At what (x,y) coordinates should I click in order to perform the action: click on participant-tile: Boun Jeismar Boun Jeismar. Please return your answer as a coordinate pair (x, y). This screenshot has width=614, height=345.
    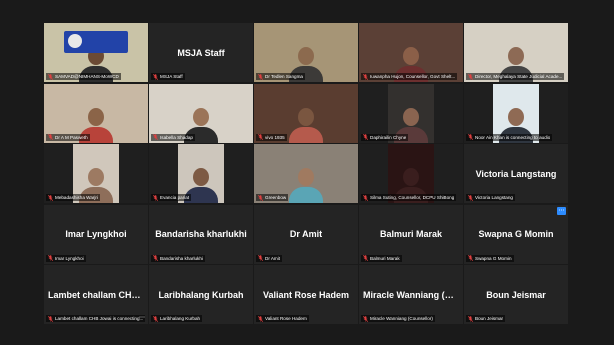
    Looking at the image, I should click on (516, 294).